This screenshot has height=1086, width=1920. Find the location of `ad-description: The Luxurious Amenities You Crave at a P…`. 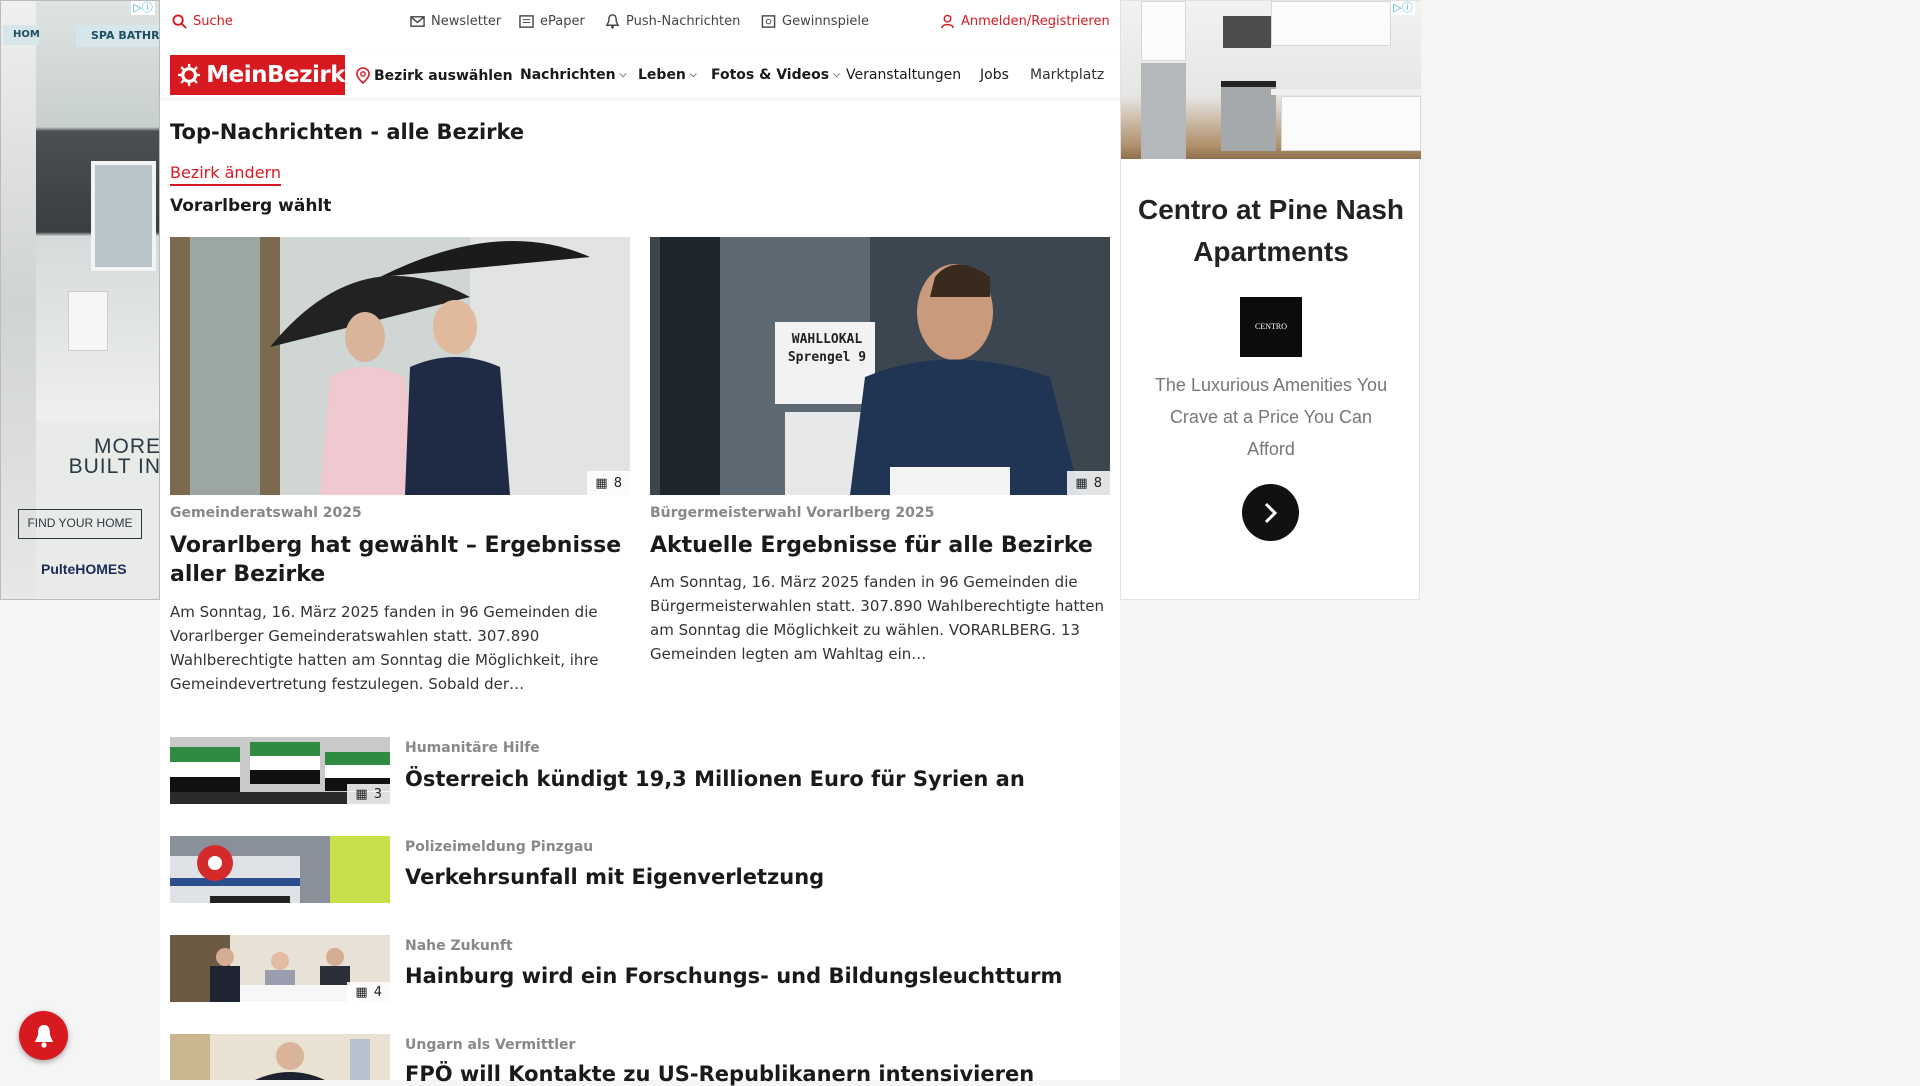

ad-description: The Luxurious Amenities You Crave at a P… is located at coordinates (1271, 417).